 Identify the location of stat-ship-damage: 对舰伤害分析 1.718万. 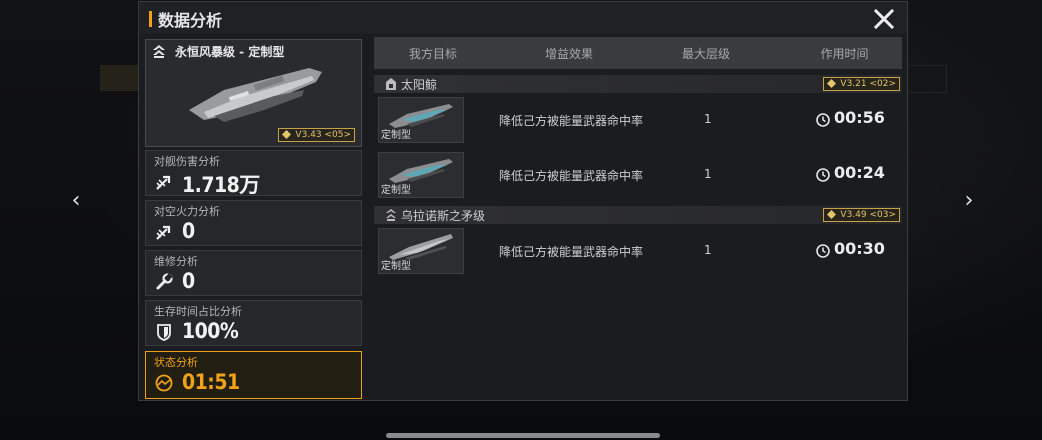
(253, 173).